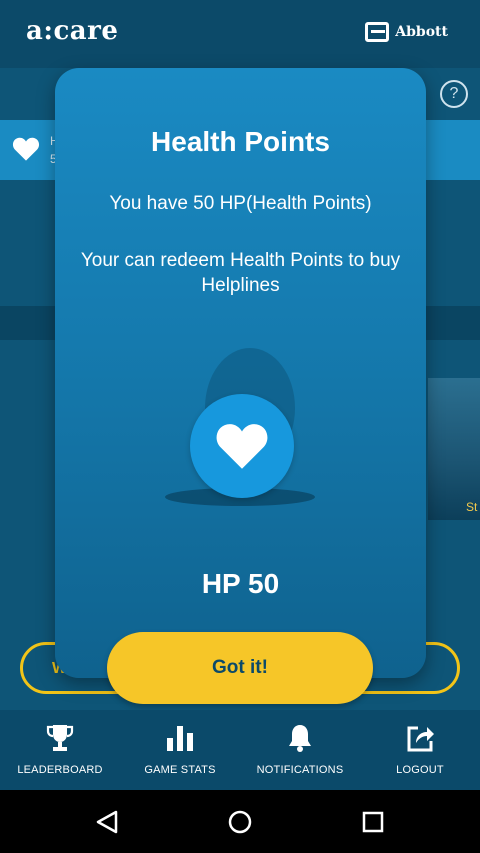 The image size is (480, 853). What do you see at coordinates (180, 770) in the screenshot?
I see `nav-game-stats-label: GAME STATS` at bounding box center [180, 770].